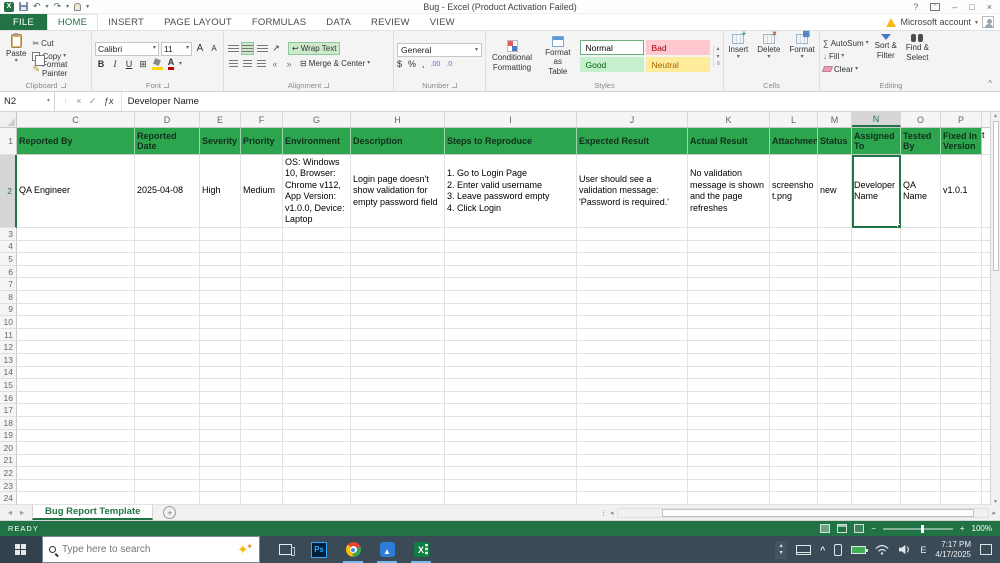 Image resolution: width=1000 pixels, height=563 pixels. I want to click on task-view-button, so click(285, 549).